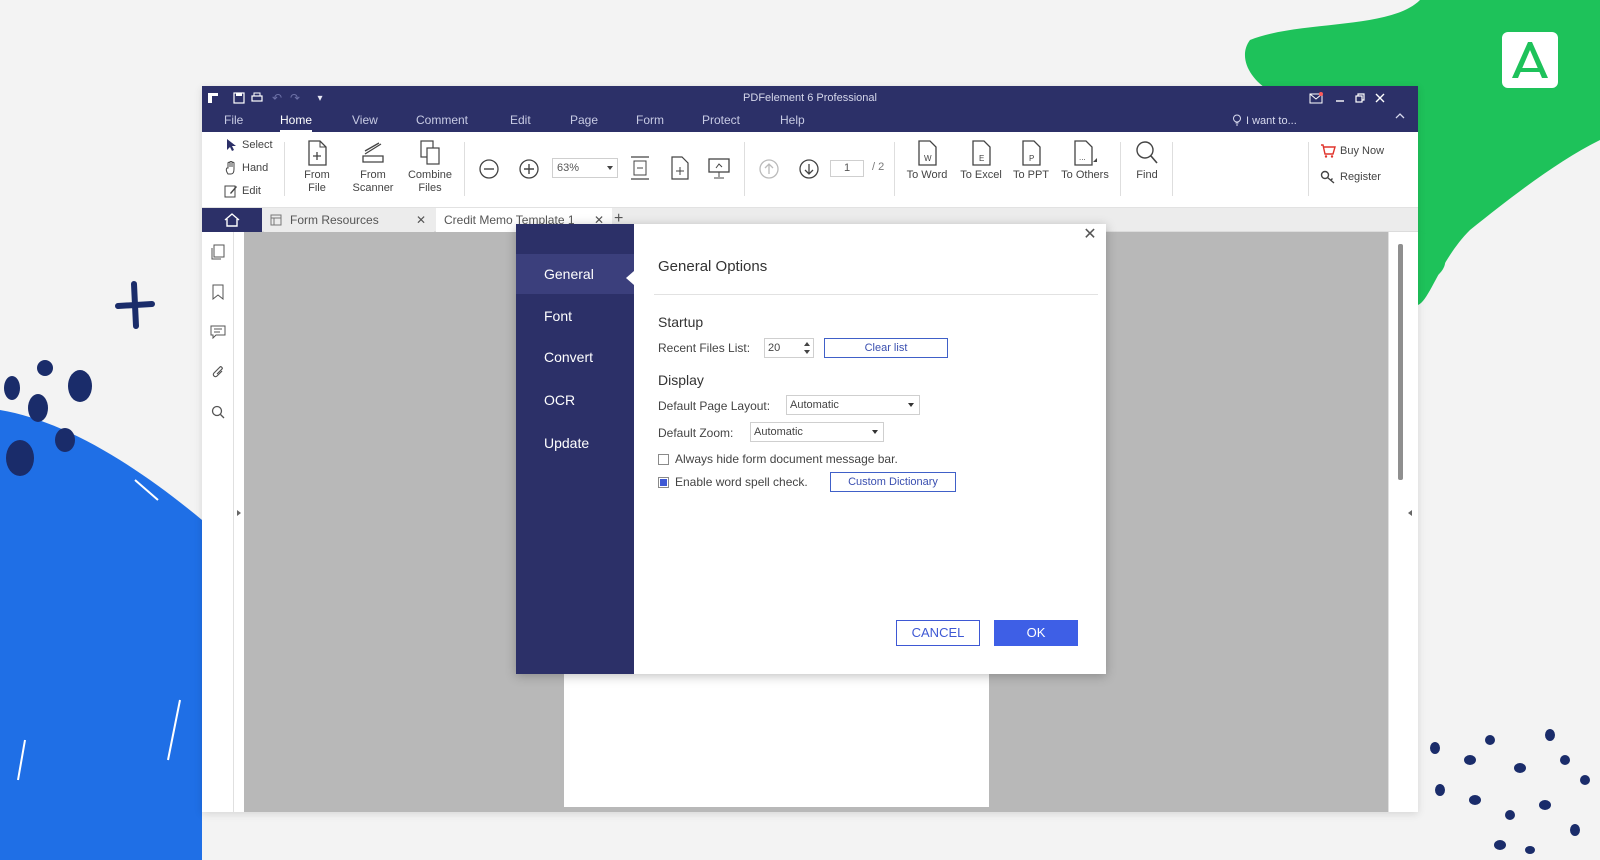  What do you see at coordinates (1090, 235) in the screenshot?
I see `close-dialog-icon: ✕` at bounding box center [1090, 235].